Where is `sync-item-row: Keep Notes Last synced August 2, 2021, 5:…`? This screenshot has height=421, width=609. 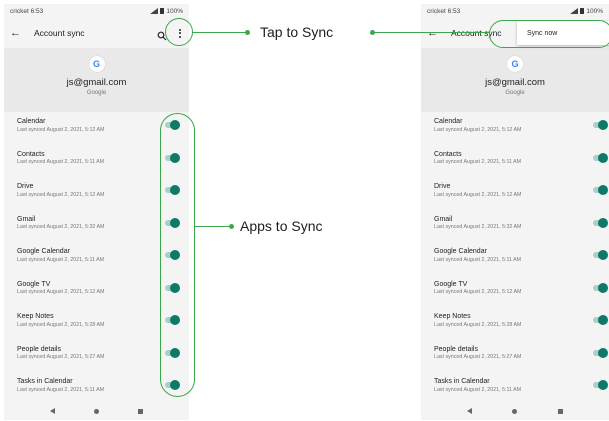 sync-item-row: Keep Notes Last synced August 2, 2021, 5:… is located at coordinates (515, 323).